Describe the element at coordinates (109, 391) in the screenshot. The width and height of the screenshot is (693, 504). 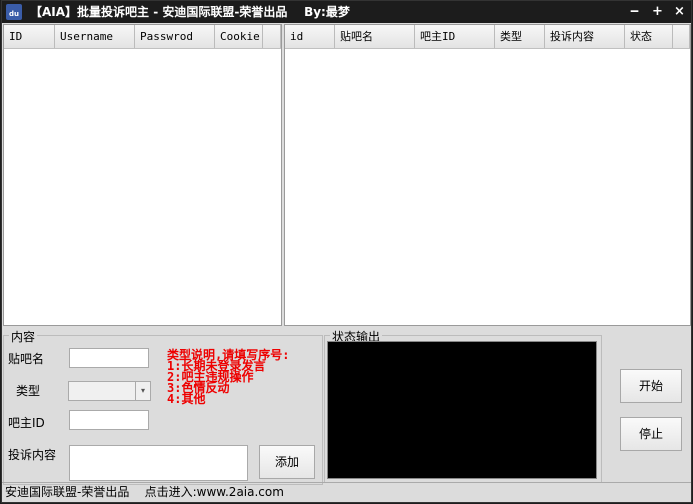
I see `type-select: ▾` at that location.